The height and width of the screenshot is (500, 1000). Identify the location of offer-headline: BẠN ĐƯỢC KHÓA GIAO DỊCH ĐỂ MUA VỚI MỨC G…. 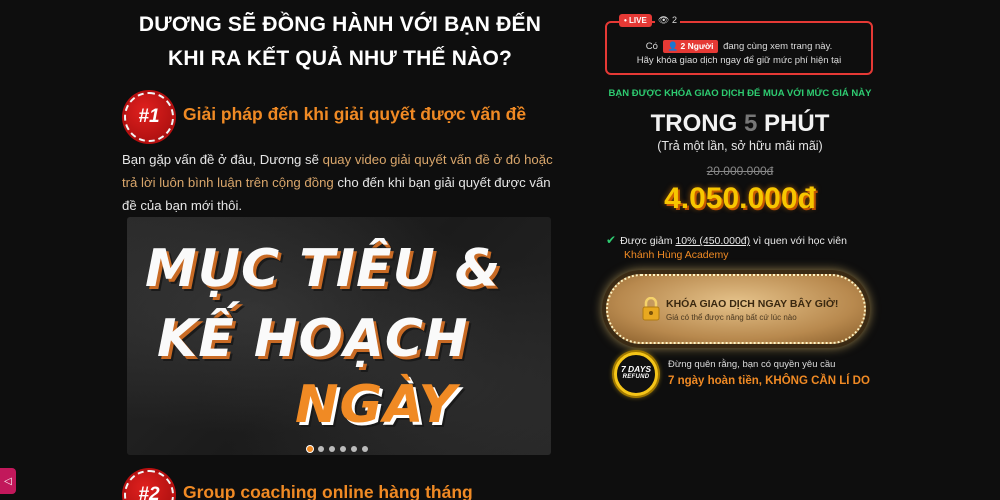
(740, 93).